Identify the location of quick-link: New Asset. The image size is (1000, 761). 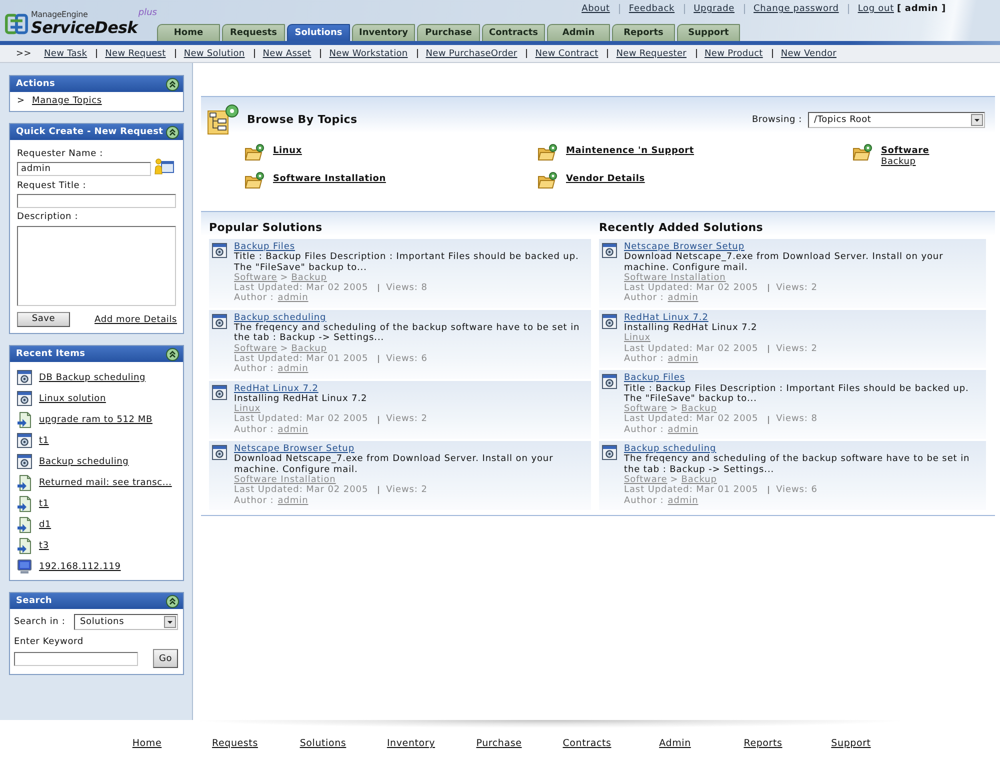
(287, 53).